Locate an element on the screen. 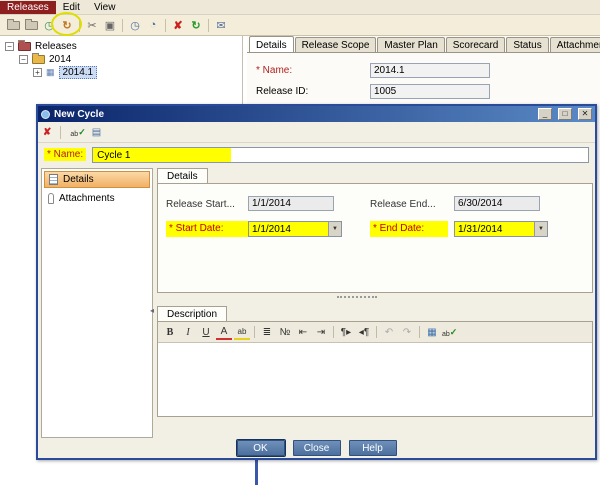  dialog-sidebar: Details Attachments is located at coordinates (97, 303).